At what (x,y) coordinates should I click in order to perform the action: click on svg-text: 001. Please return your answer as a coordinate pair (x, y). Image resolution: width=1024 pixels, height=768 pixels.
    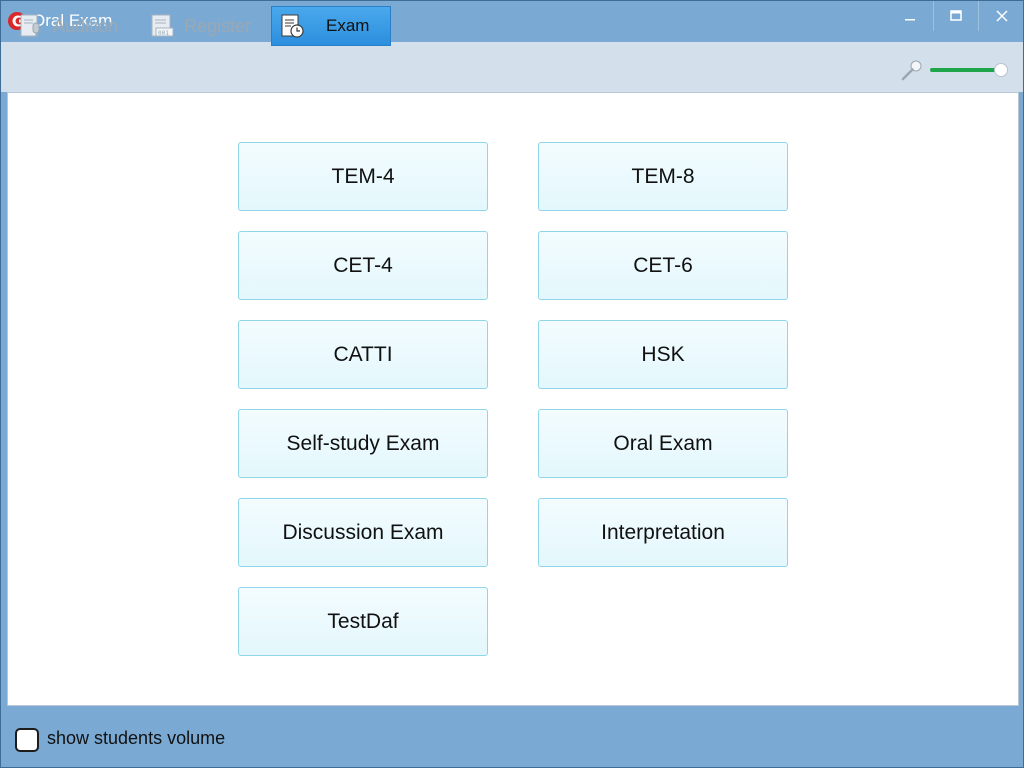
    Looking at the image, I should click on (163, 33).